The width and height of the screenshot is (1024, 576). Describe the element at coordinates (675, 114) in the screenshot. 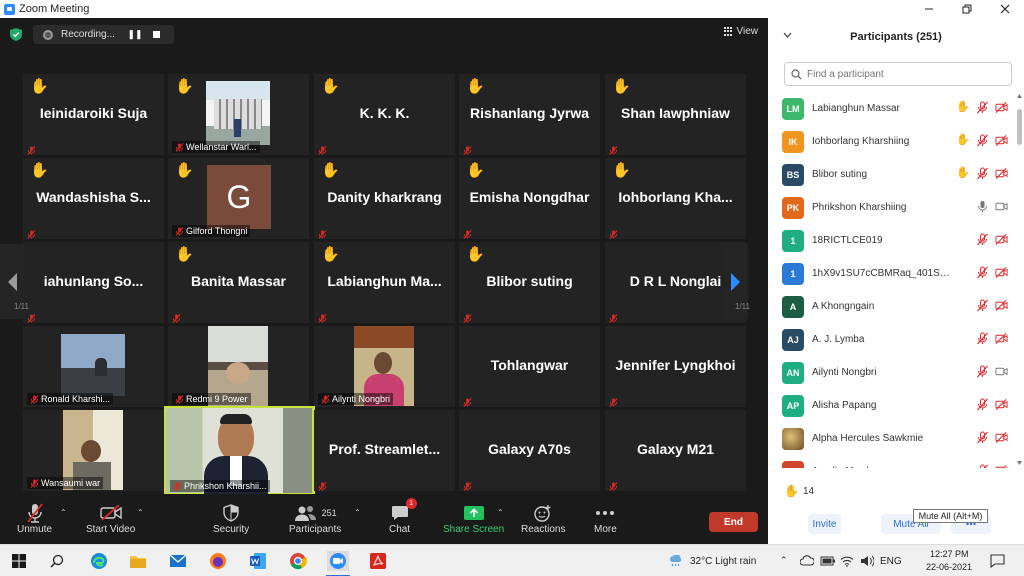

I see `video-tile: ✋ Shan Iawphniaw` at that location.